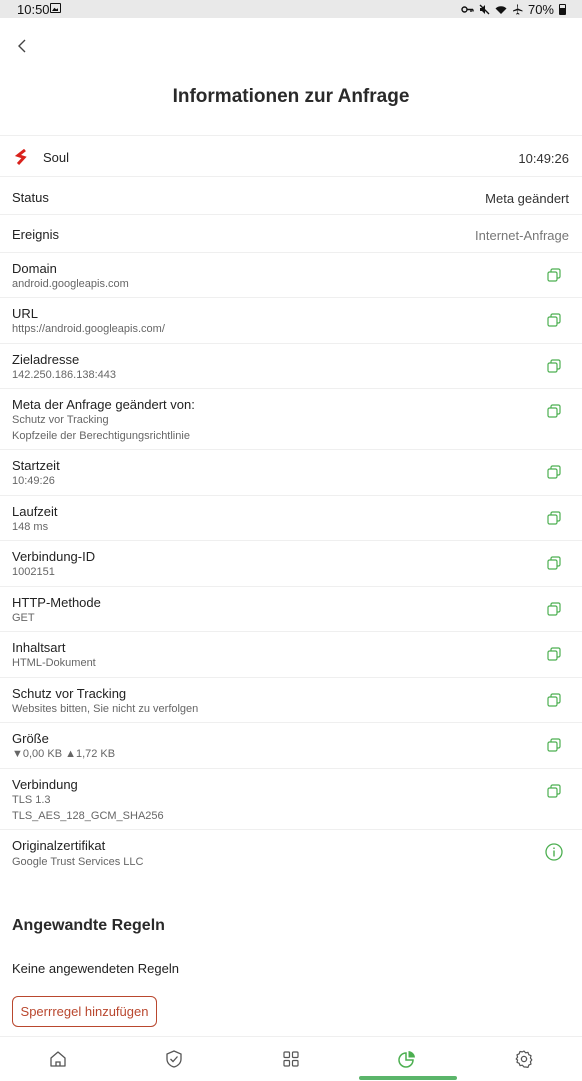  I want to click on detail-value: Websites bitten, Sie nicht zu verfolgen, so click(105, 709).